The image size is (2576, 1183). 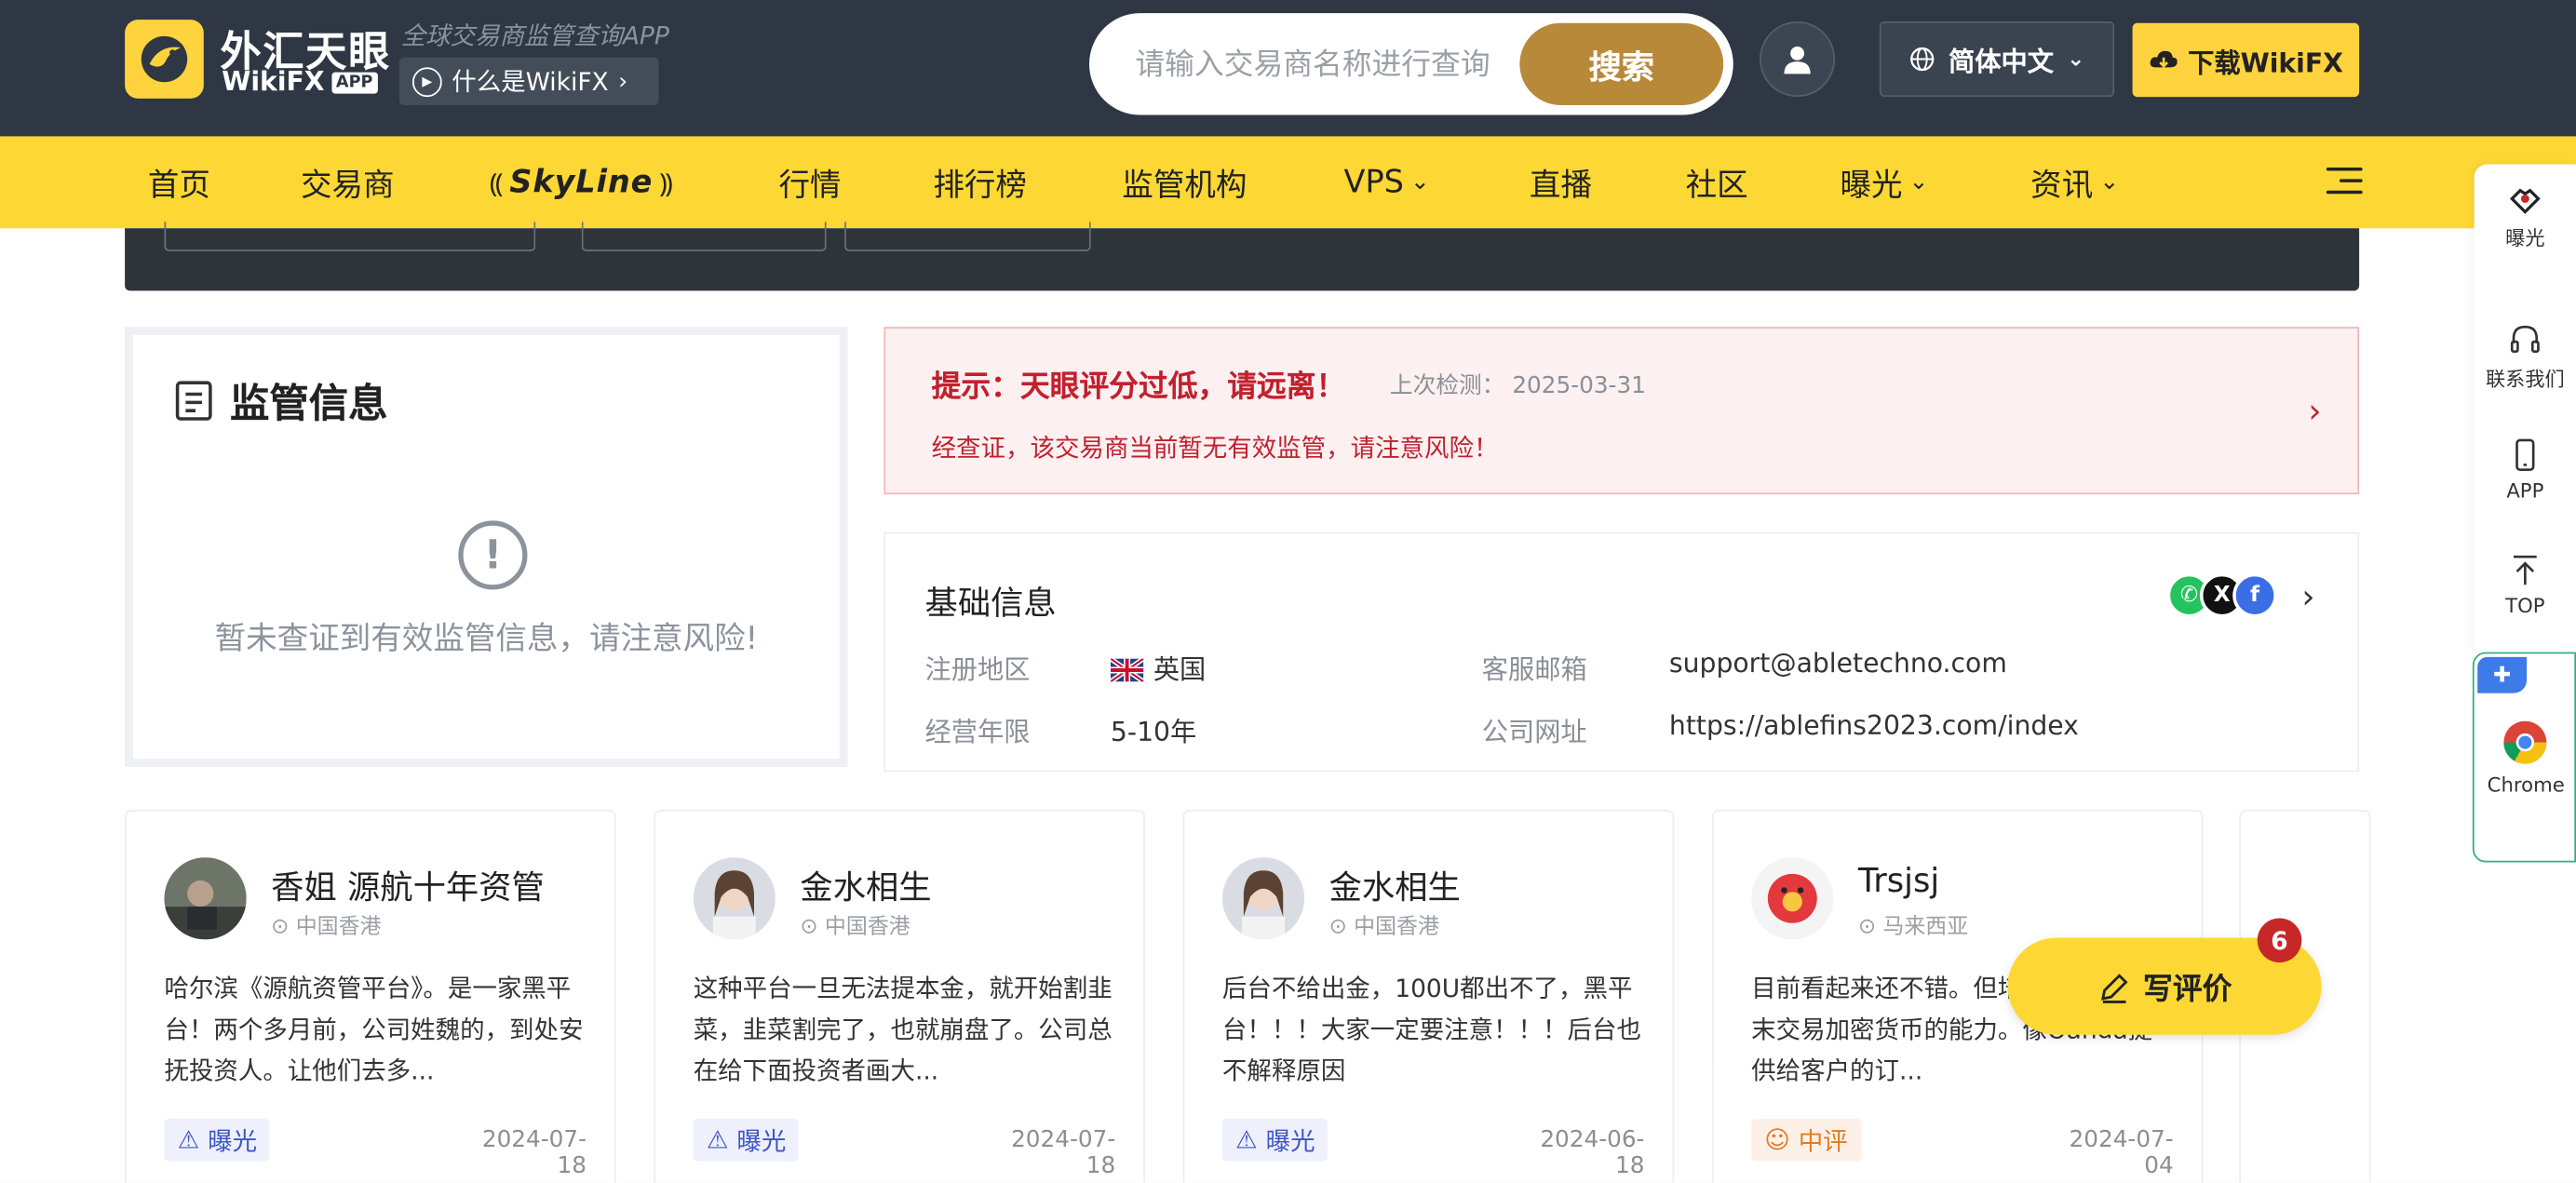 I want to click on location-text: 中国香港, so click(x=867, y=927).